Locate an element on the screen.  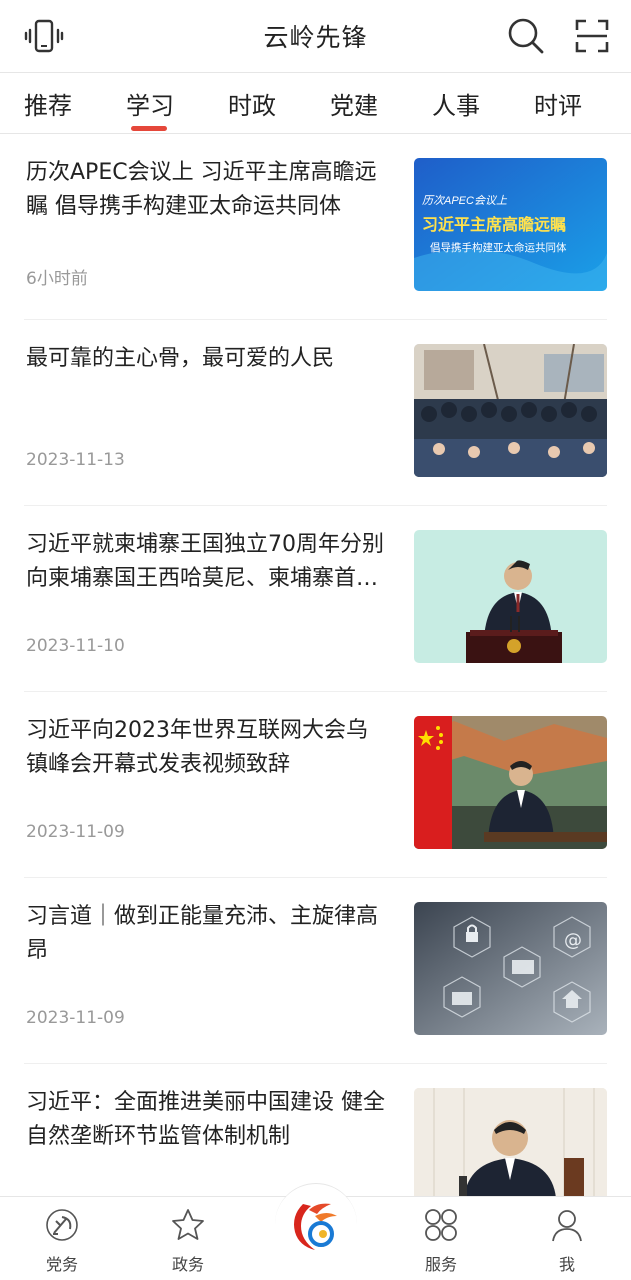
nav-government-affairs: 政务 is located at coordinates (188, 1241).